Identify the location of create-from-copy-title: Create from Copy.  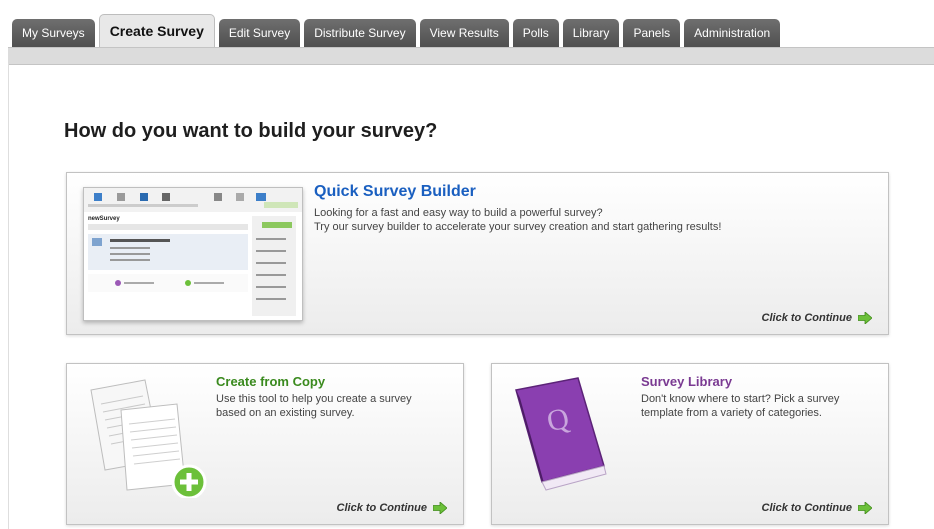
(270, 381).